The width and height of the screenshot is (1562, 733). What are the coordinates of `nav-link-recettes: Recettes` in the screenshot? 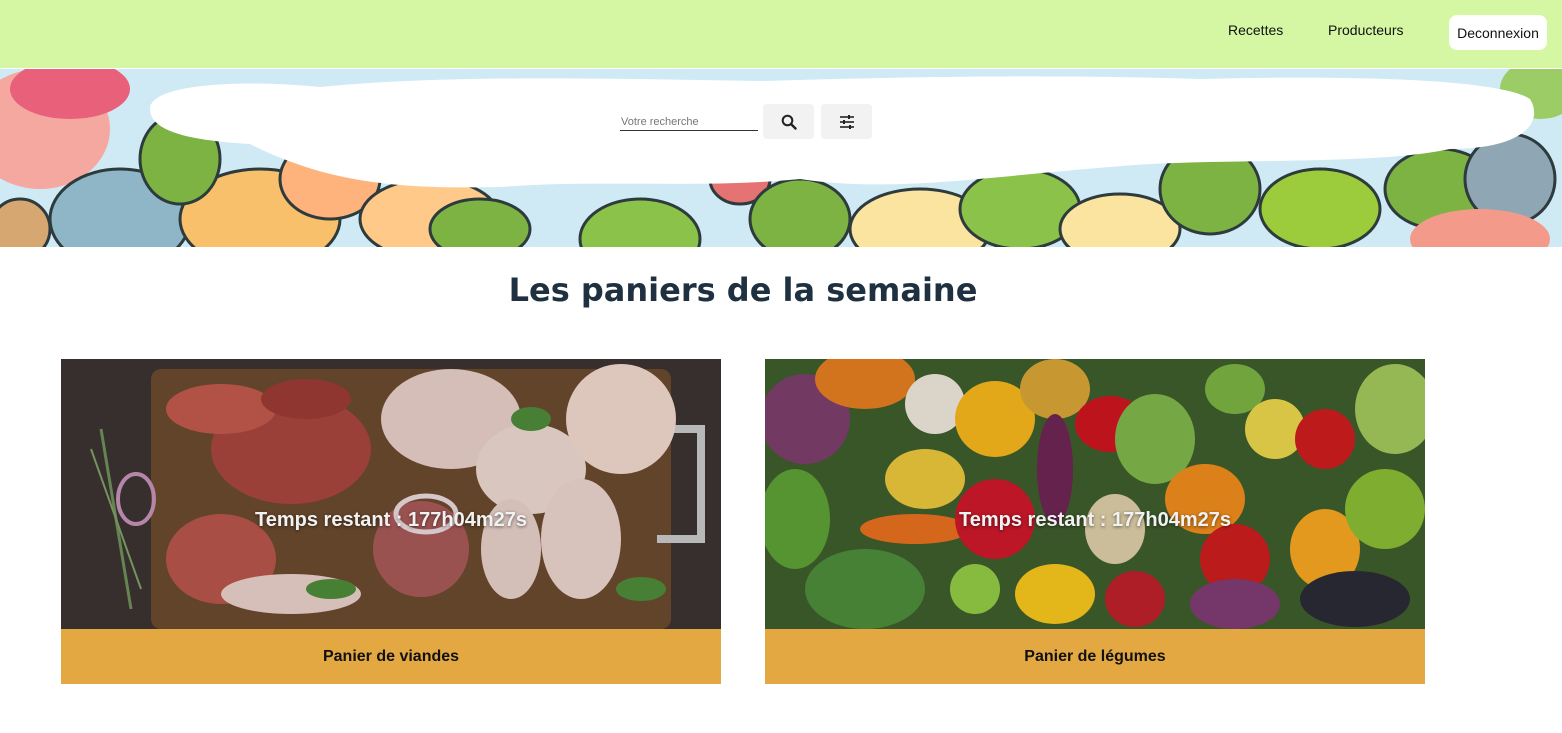 It's located at (1255, 30).